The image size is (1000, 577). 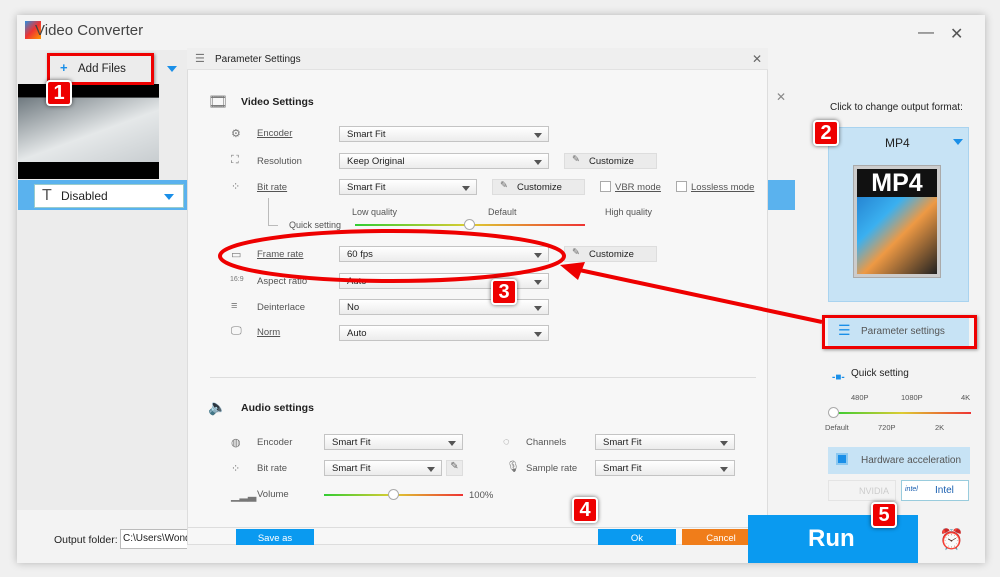 What do you see at coordinates (958, 144) in the screenshot?
I see `format-dropdown-icon` at bounding box center [958, 144].